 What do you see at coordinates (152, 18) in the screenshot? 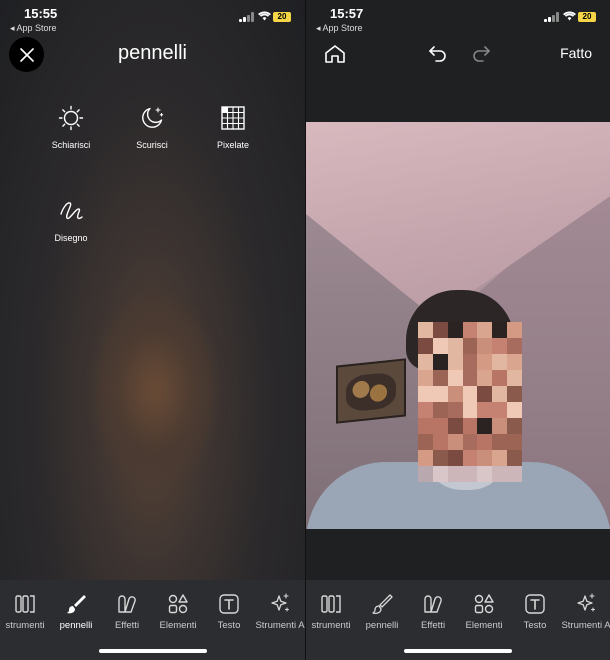
I see `status-bar: 15:55 ◂ App Store 20` at bounding box center [152, 18].